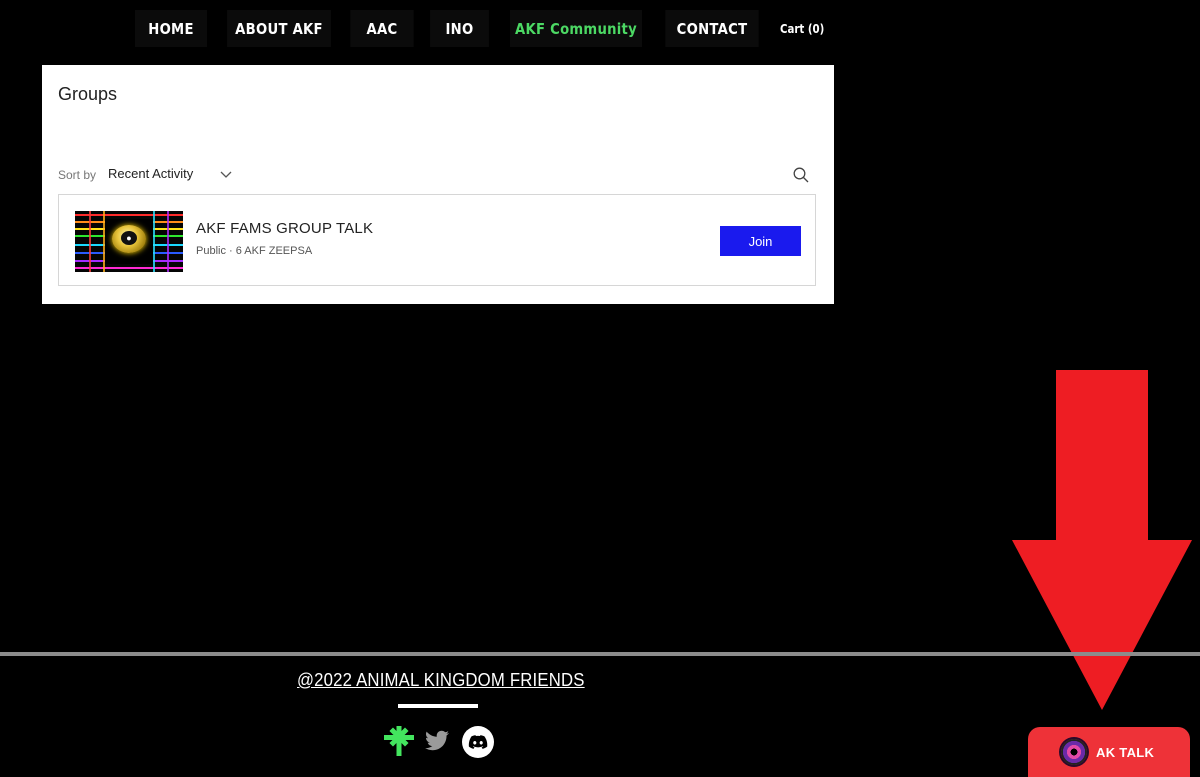 Image resolution: width=1200 pixels, height=777 pixels. I want to click on nav-item-contact: CONTACT, so click(712, 28).